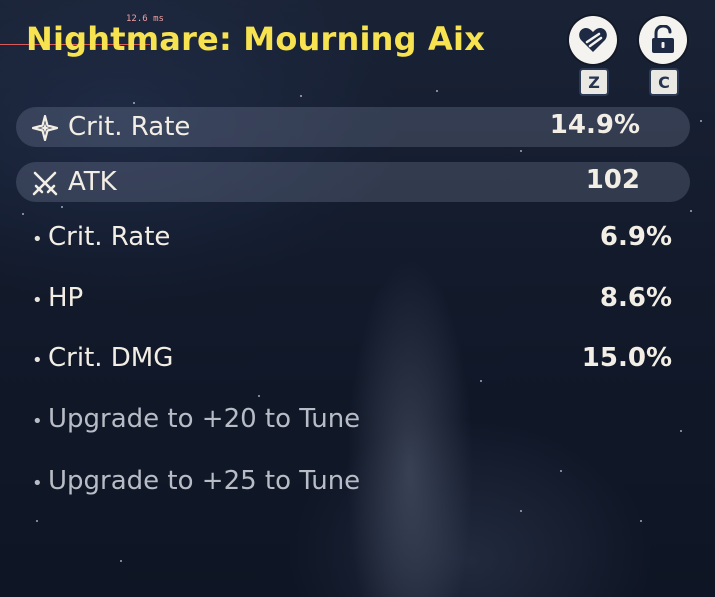 This screenshot has height=597, width=715. What do you see at coordinates (111, 358) in the screenshot?
I see `sub-stat-label: Crit. DMG` at bounding box center [111, 358].